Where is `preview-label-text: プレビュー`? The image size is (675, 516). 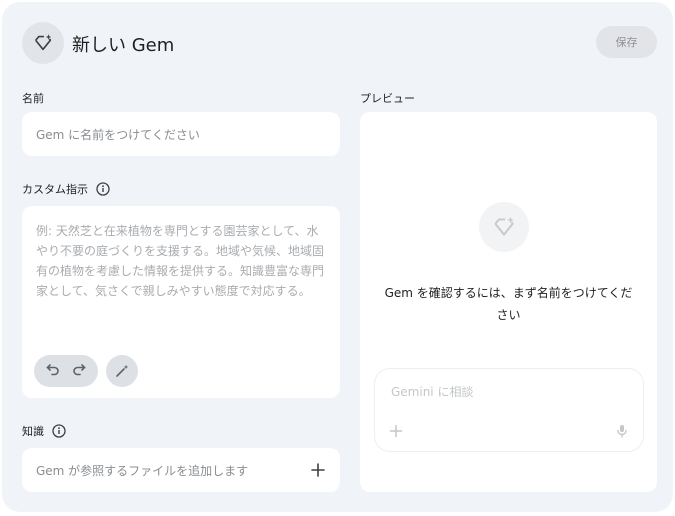 preview-label-text: プレビュー is located at coordinates (387, 98).